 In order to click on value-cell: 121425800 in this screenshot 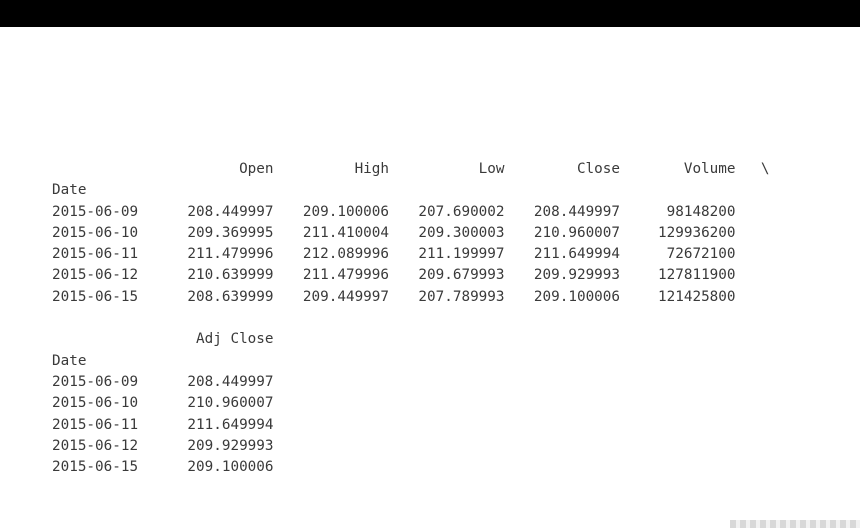, I will do `click(697, 296)`.